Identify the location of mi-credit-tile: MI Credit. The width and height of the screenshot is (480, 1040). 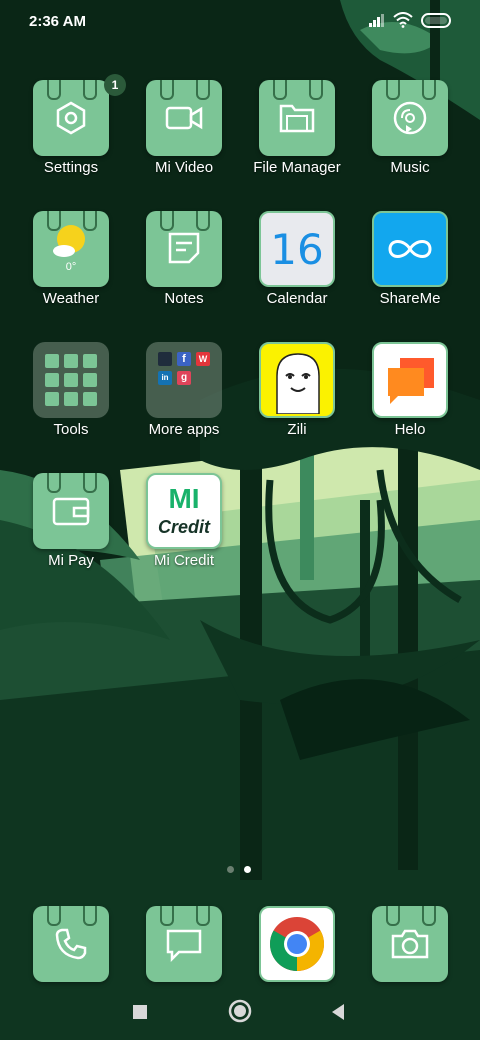
(184, 511).